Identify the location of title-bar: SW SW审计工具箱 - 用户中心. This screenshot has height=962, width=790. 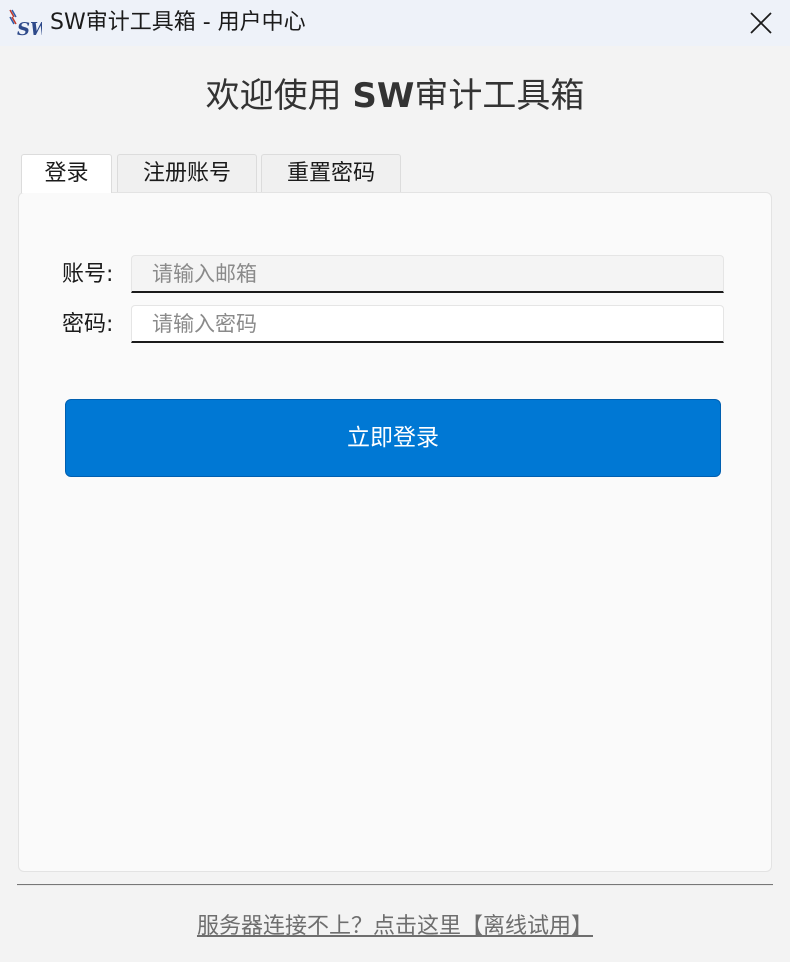
(395, 23).